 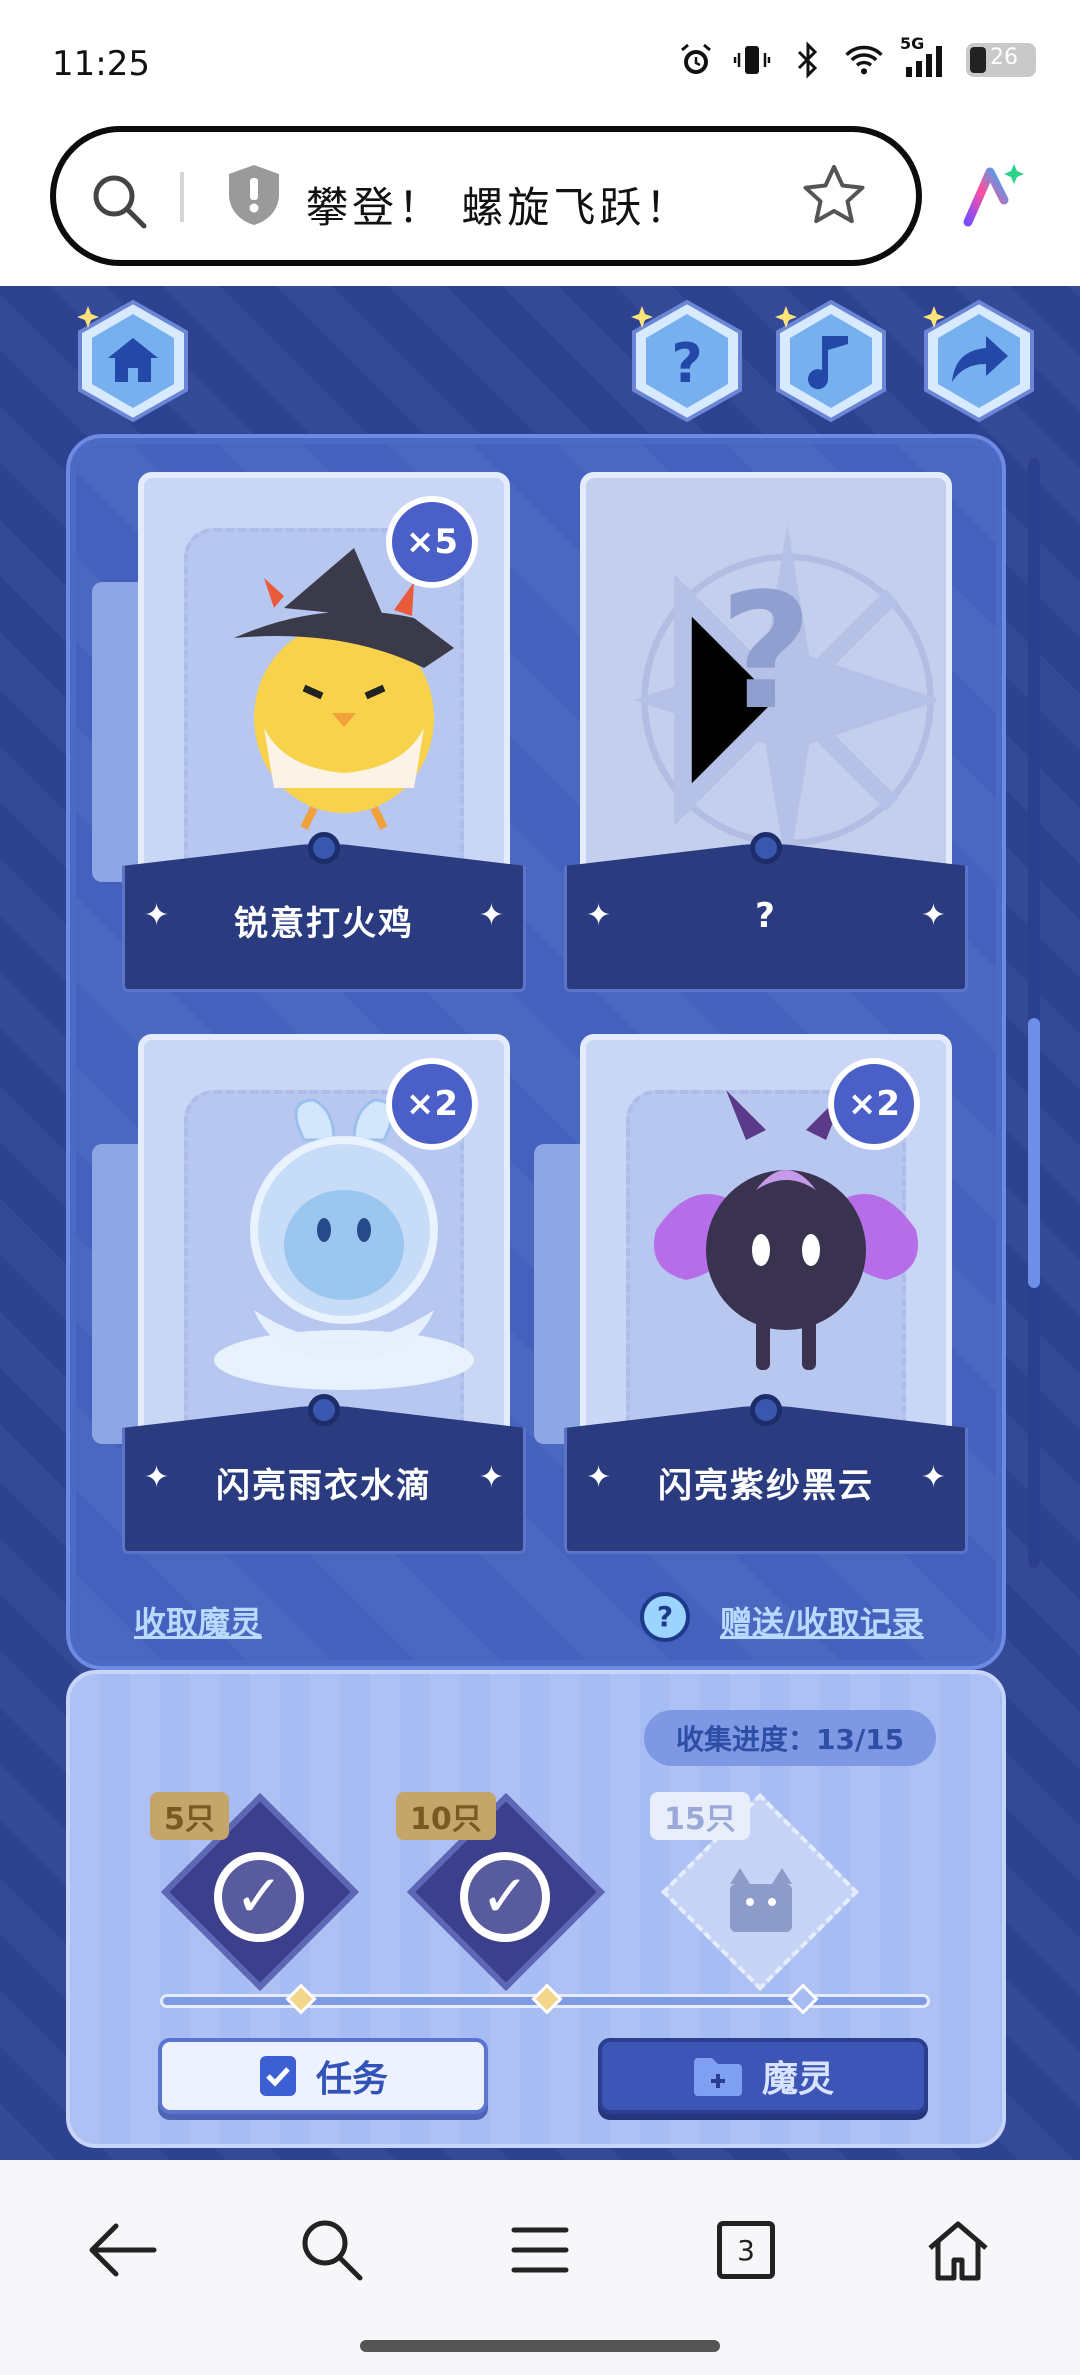 I want to click on record-help-icon: ?, so click(x=665, y=1617).